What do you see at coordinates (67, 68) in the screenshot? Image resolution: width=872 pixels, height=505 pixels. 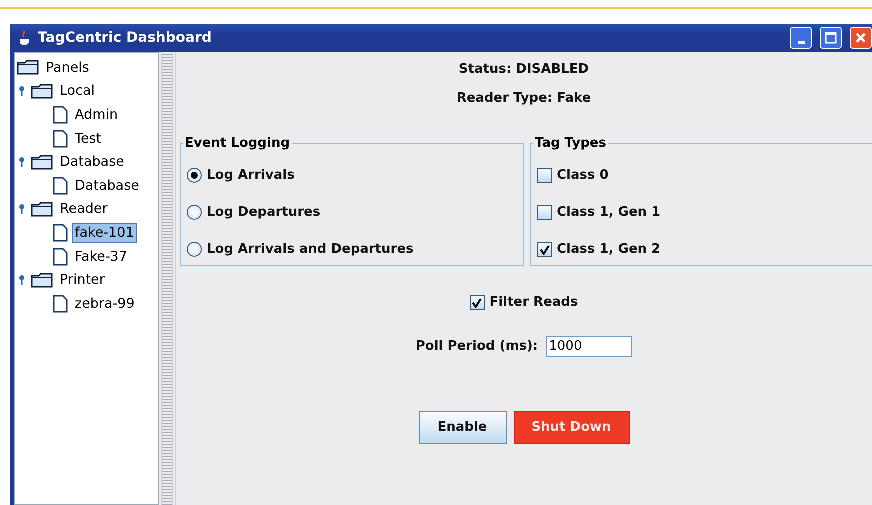 I see `tree-item: Panels` at bounding box center [67, 68].